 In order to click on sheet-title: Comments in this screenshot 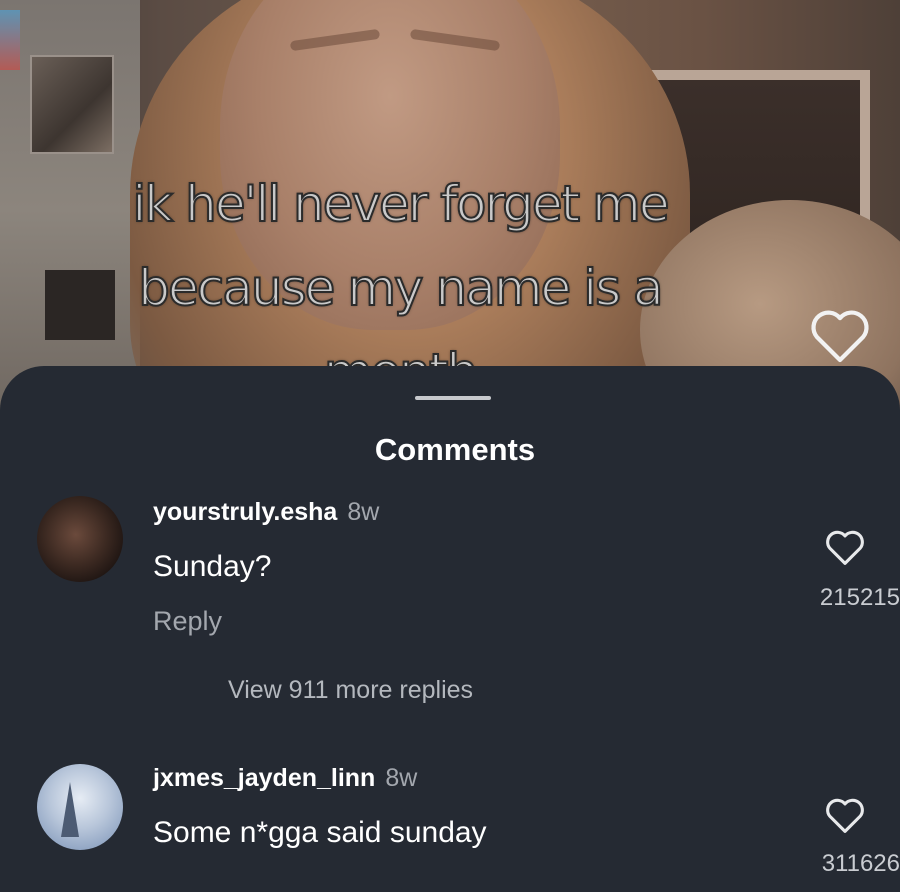, I will do `click(455, 449)`.